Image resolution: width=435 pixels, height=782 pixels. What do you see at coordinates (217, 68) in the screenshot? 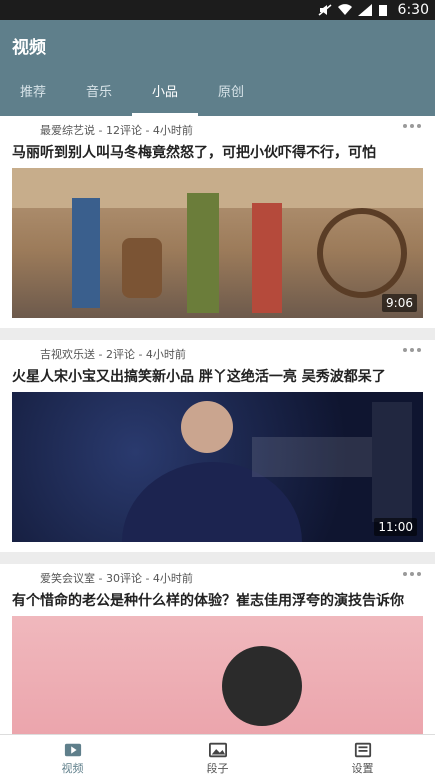
I see `app-bar: 视频 推荐 音乐 小品 原创` at bounding box center [217, 68].